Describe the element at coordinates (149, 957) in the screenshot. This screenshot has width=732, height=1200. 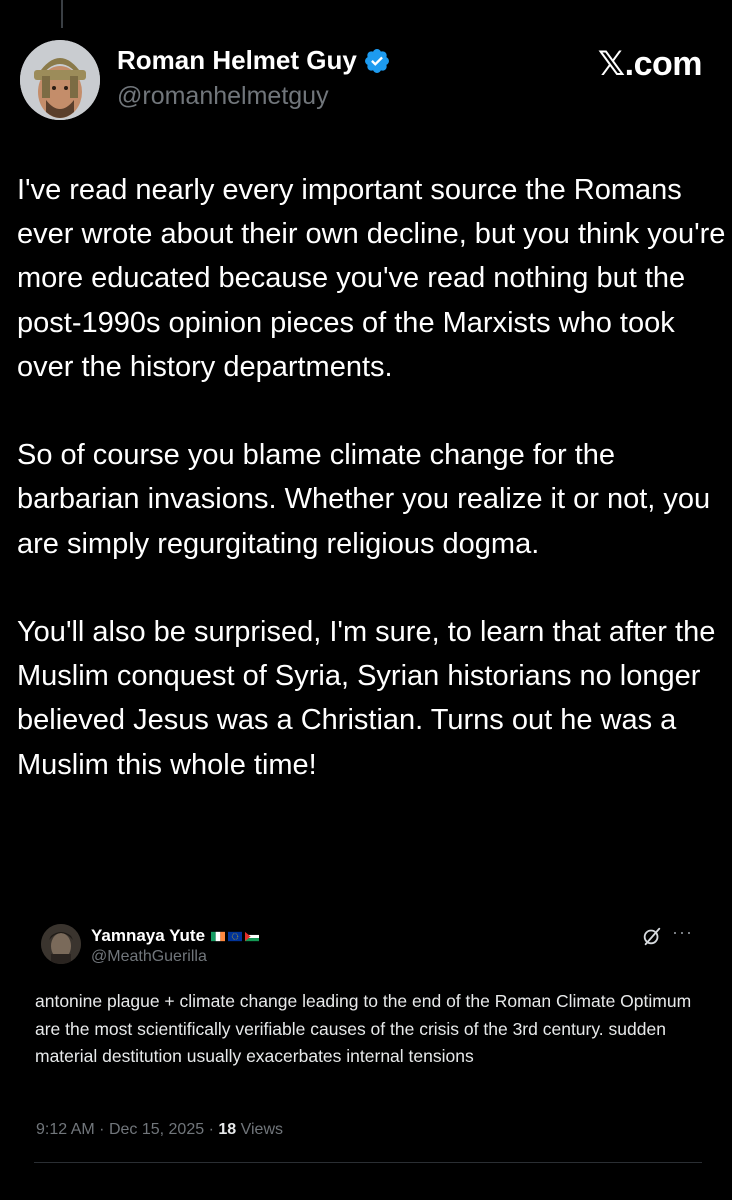
I see `quoted-author-handle: @MeathGuerilla` at that location.